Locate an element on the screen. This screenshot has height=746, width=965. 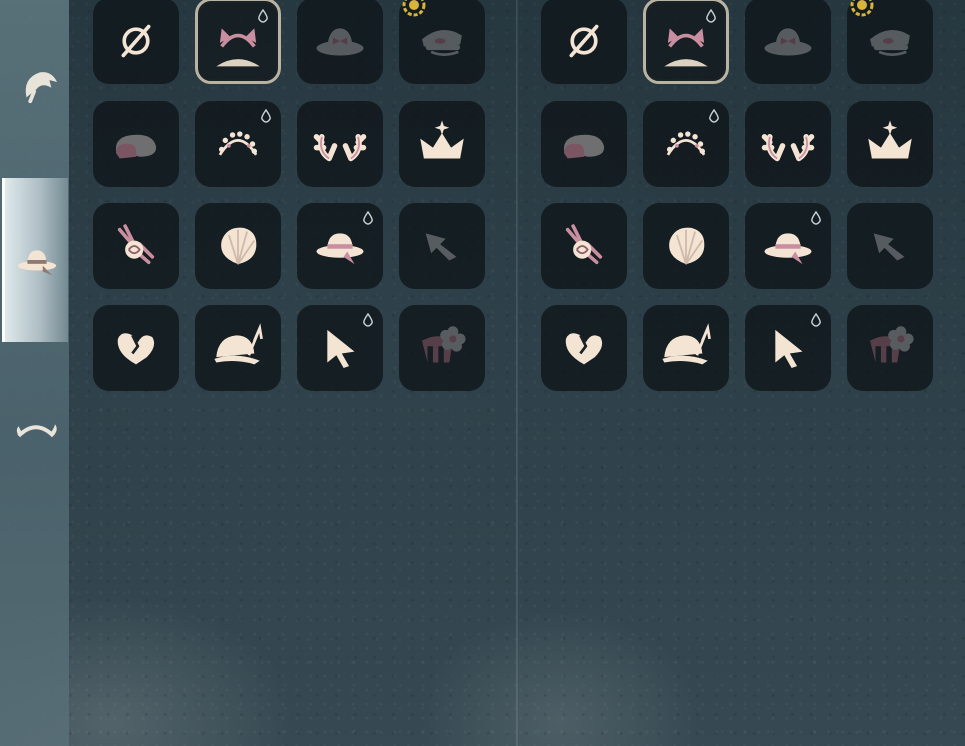
sidebar-tab-hair is located at coordinates (36, 82).